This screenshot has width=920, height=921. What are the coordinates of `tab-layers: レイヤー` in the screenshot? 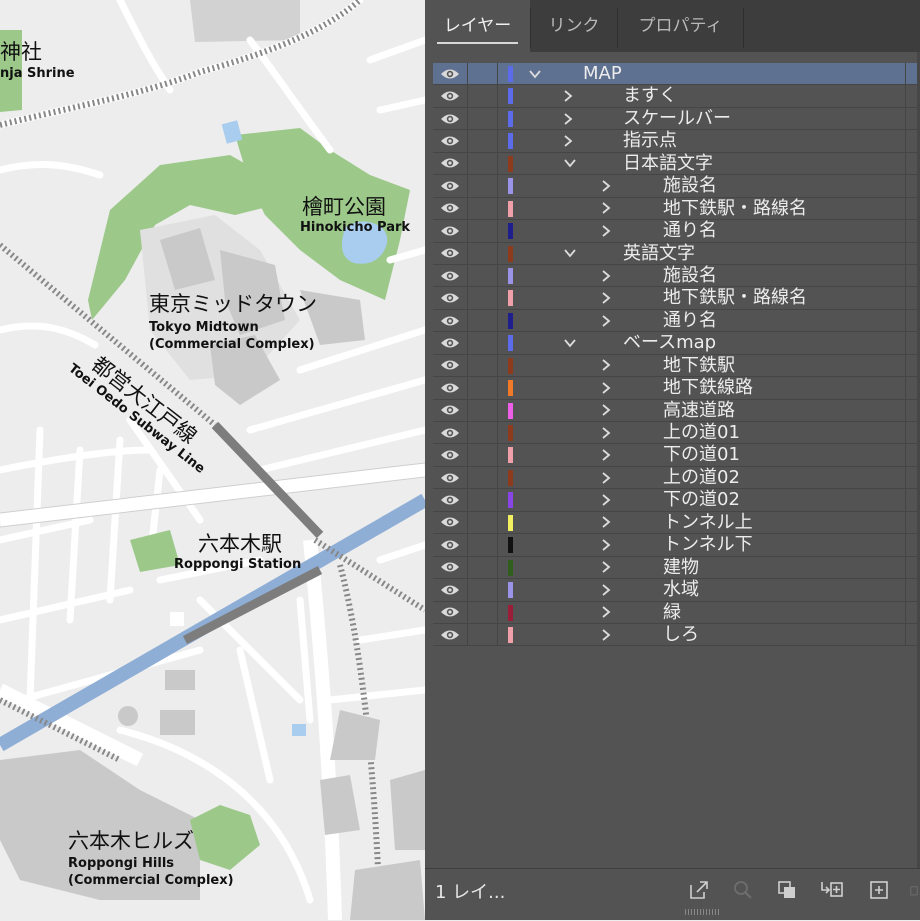 It's located at (477, 26).